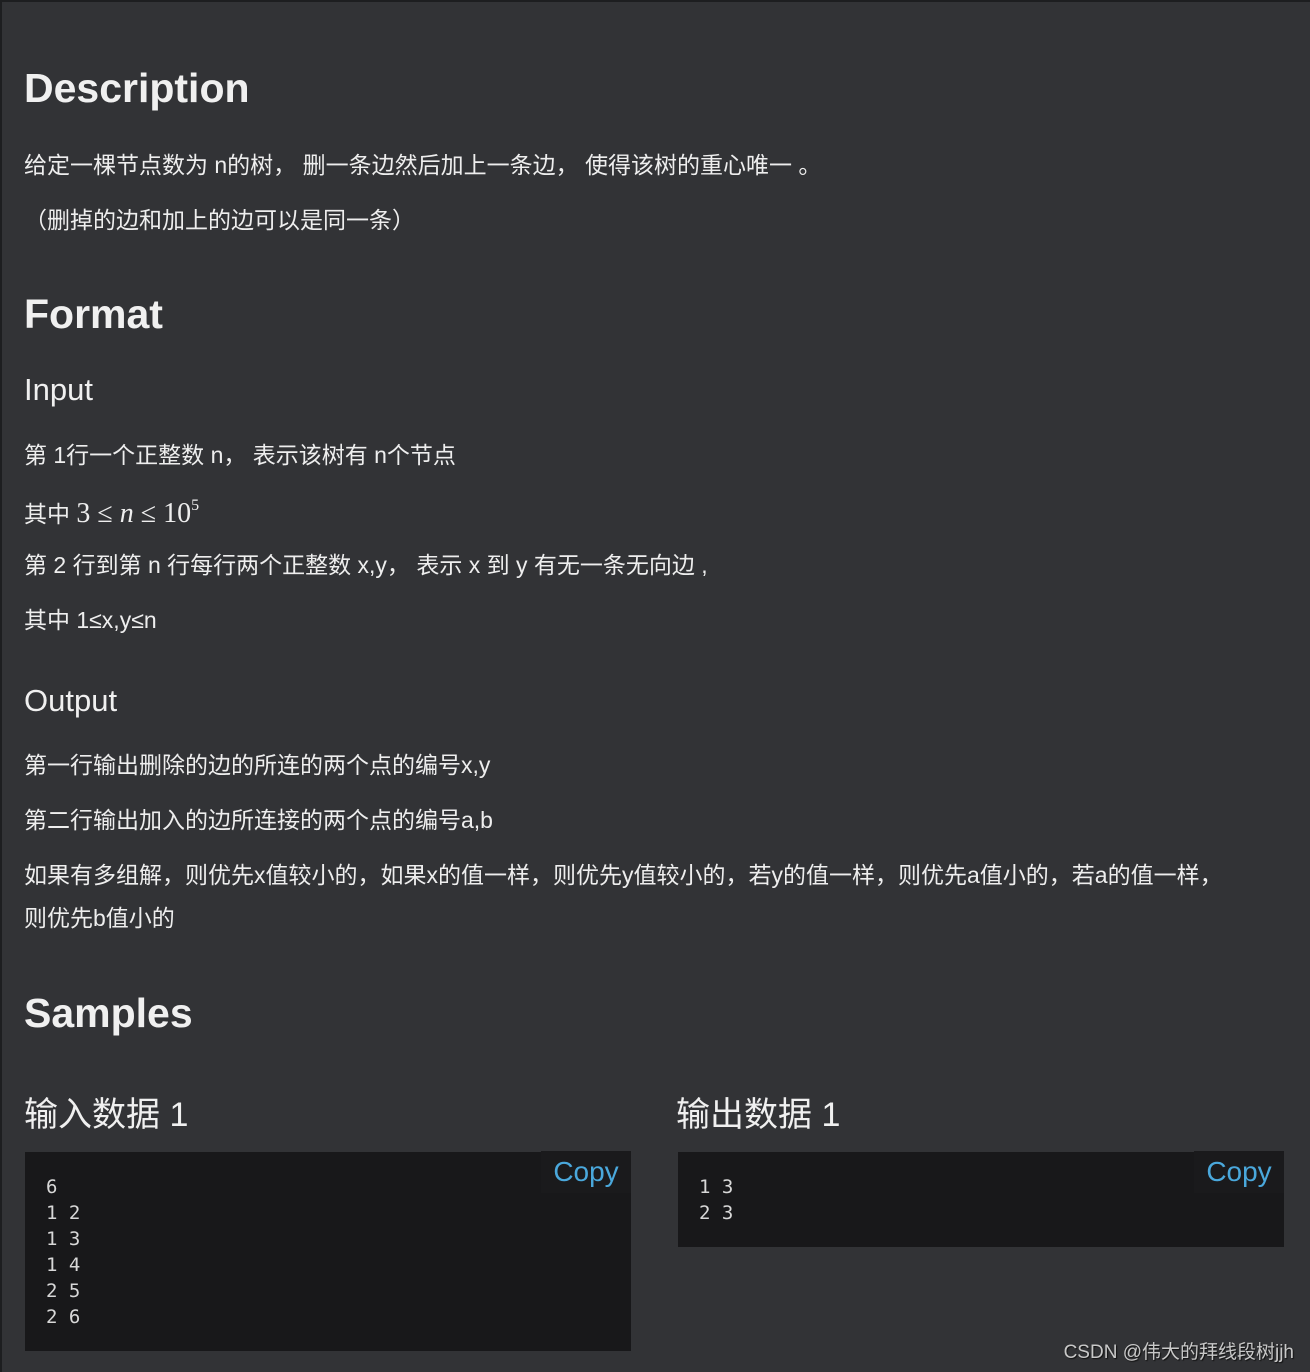 The image size is (1310, 1372). I want to click on math-variable: n, so click(126, 513).